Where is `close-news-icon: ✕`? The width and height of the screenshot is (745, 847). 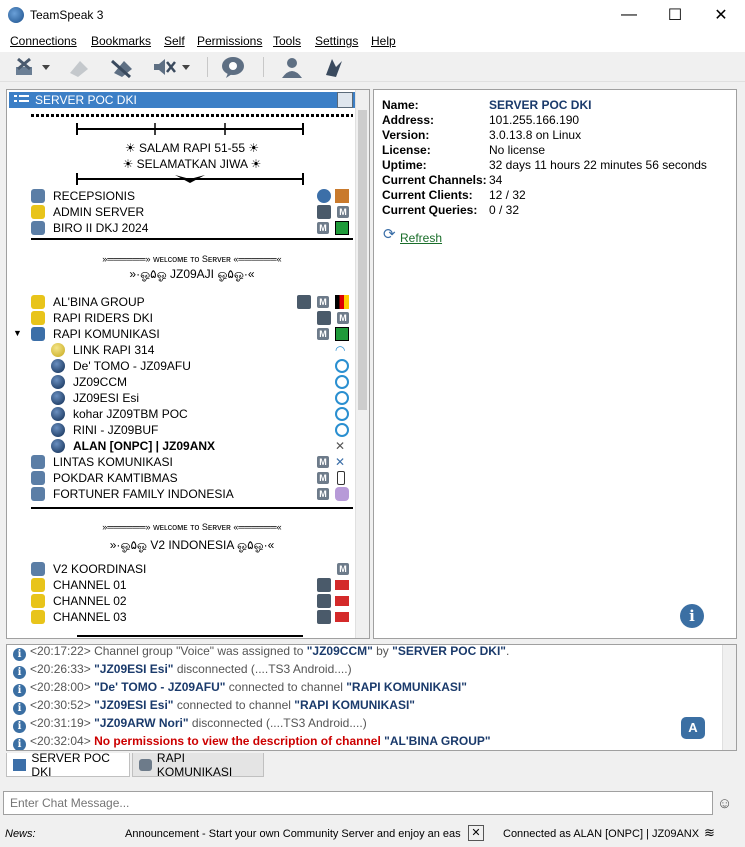
close-news-icon: ✕ is located at coordinates (476, 833).